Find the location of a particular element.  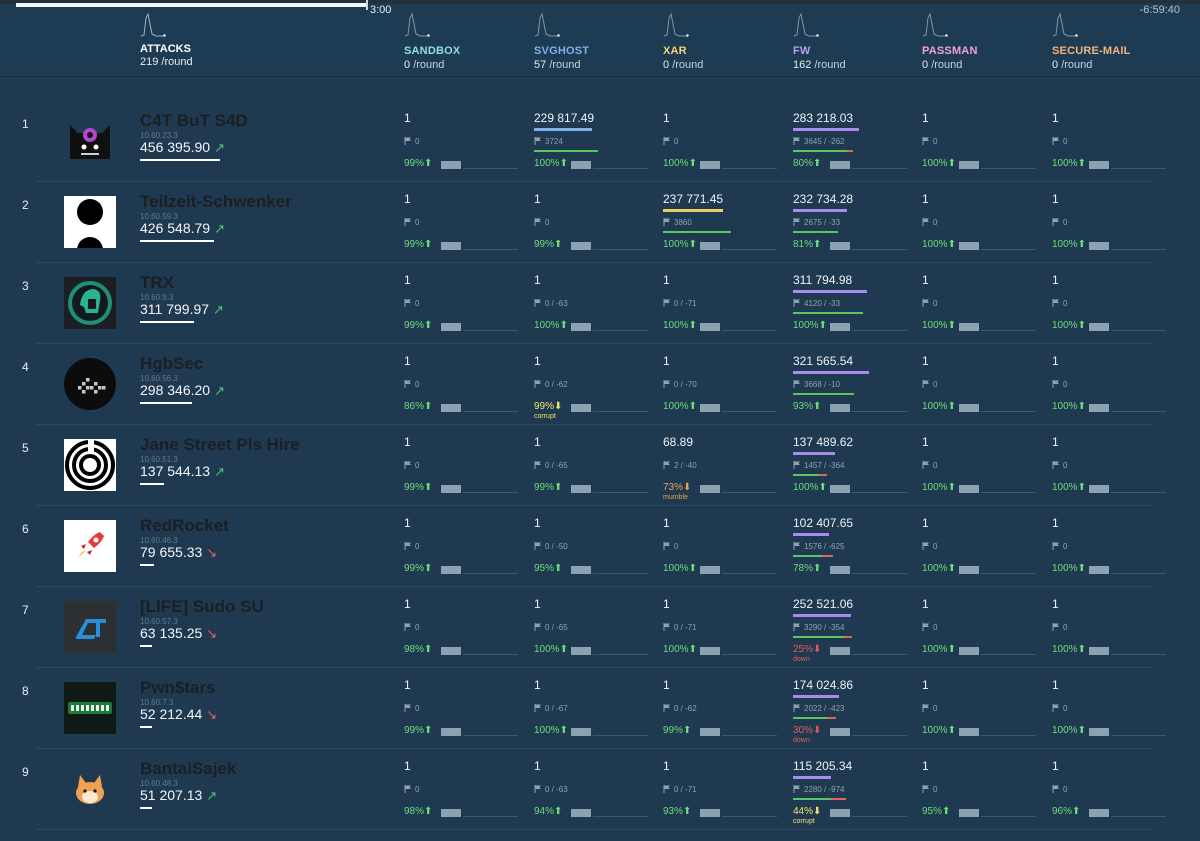

service-cell-svghost: 1 0 99%⬆ is located at coordinates (594, 222).